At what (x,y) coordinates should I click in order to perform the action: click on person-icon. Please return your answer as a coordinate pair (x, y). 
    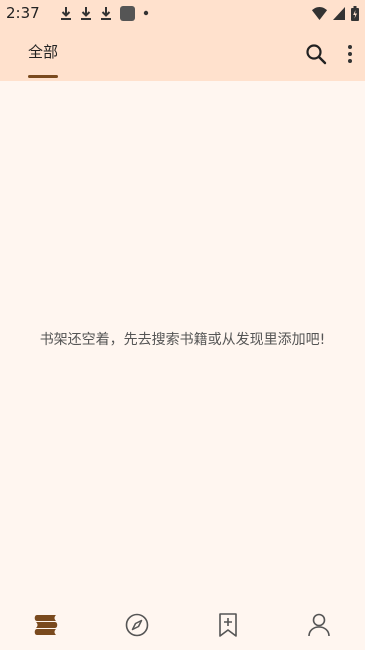
    Looking at the image, I should click on (319, 625).